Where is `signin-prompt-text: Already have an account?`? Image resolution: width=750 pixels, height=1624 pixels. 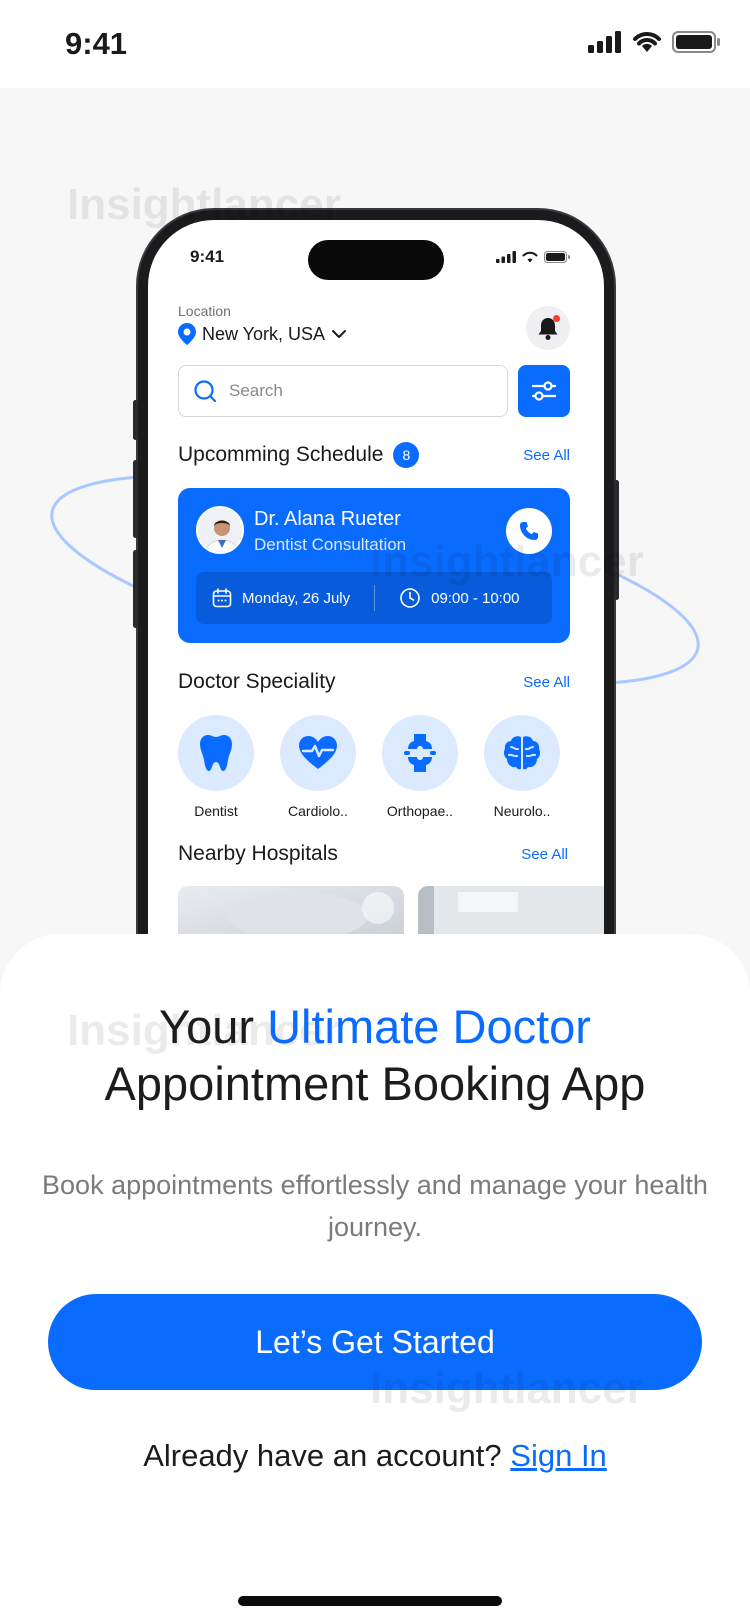 signin-prompt-text: Already have an account? is located at coordinates (327, 1455).